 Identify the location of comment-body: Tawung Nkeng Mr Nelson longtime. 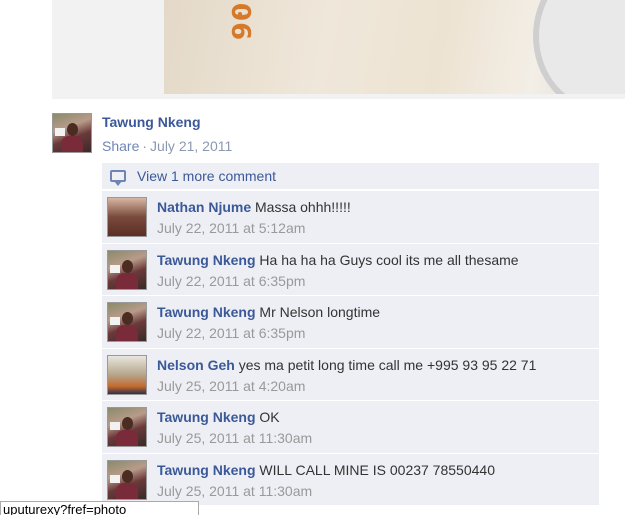
(375, 312).